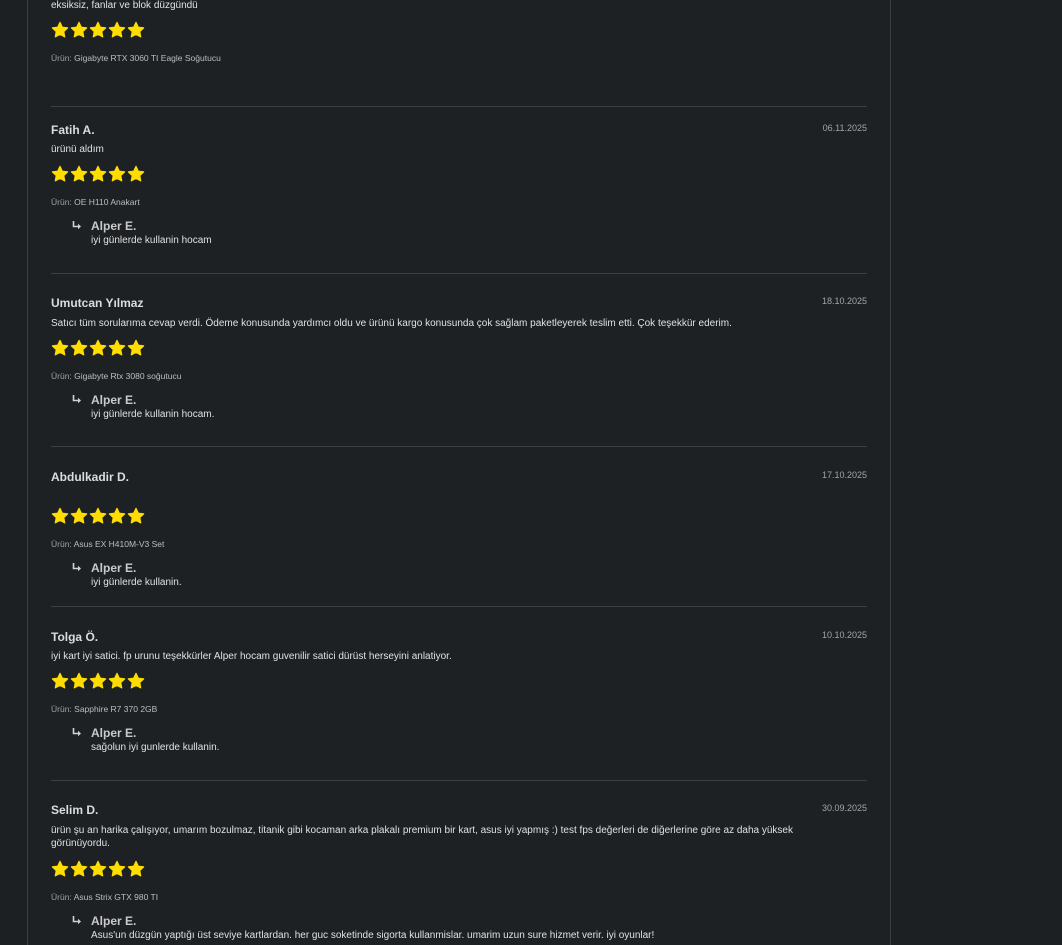 The width and height of the screenshot is (1062, 945). What do you see at coordinates (128, 376) in the screenshot?
I see `product-name: Gigabyte Rtx 3080 soğutucu` at bounding box center [128, 376].